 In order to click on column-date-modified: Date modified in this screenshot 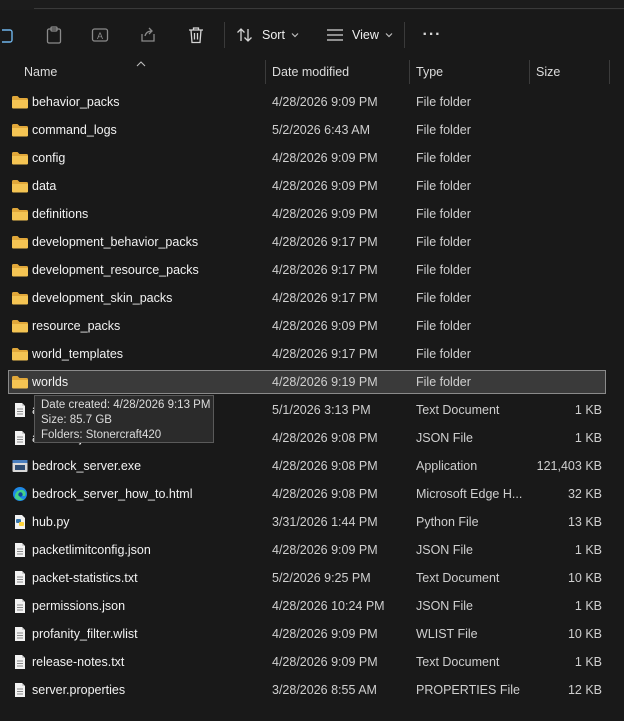, I will do `click(339, 72)`.